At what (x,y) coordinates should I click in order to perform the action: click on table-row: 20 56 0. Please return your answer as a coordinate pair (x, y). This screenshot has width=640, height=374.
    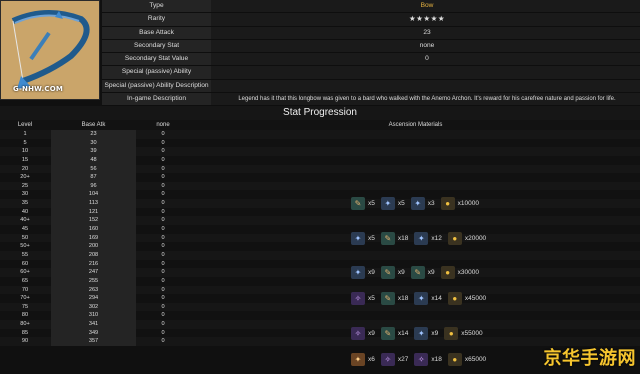
    Looking at the image, I should click on (320, 169).